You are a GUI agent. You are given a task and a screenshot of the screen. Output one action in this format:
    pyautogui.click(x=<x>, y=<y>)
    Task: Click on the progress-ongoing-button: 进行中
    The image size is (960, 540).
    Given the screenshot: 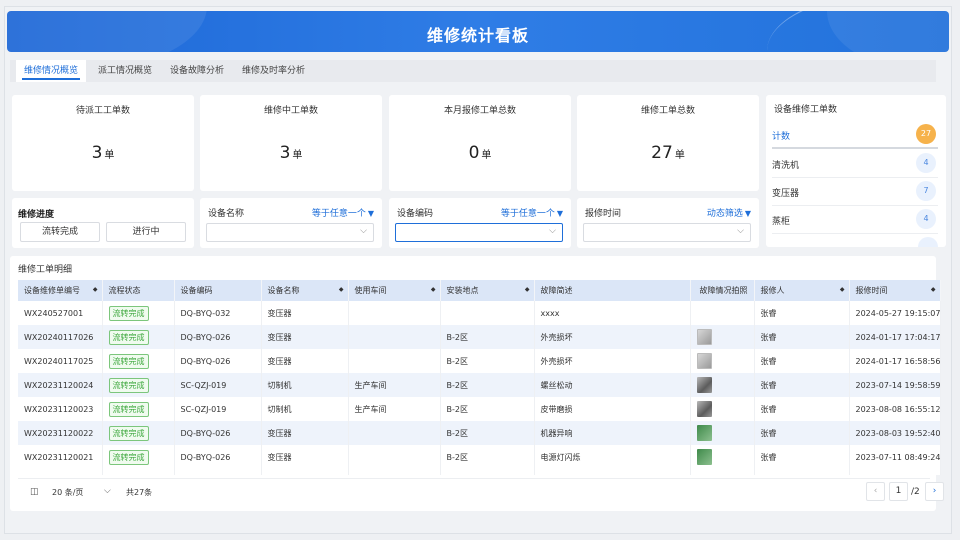 What is the action you would take?
    pyautogui.click(x=146, y=232)
    